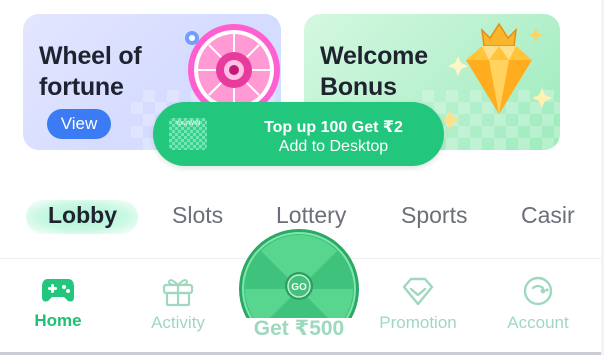 This screenshot has width=604, height=355. Describe the element at coordinates (58, 320) in the screenshot. I see `nav-home-label: Home` at that location.